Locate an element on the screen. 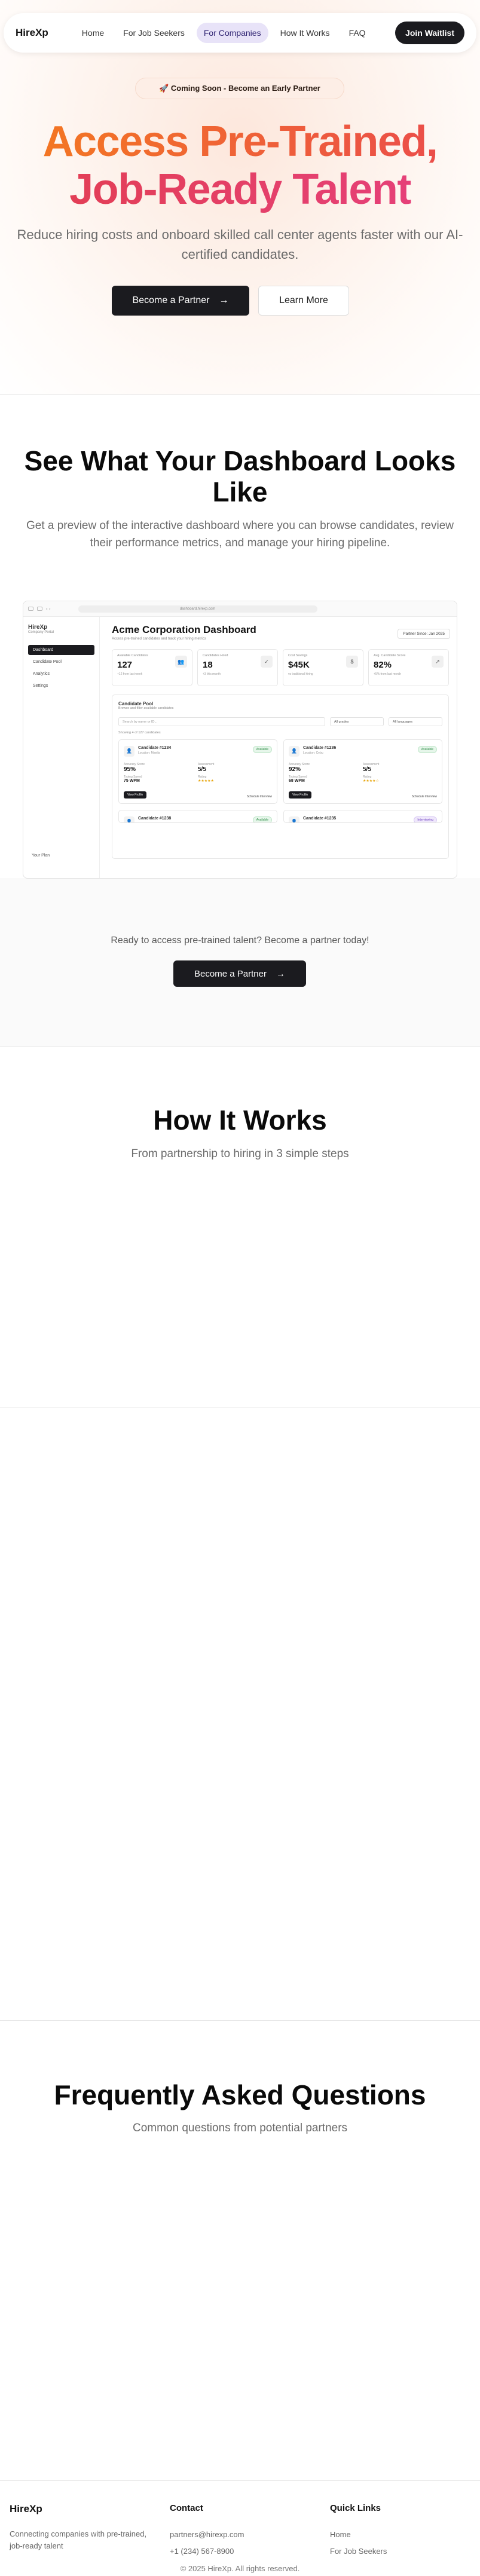 The image size is (480, 2576). become-partner-button: Become a Partner → is located at coordinates (180, 301).